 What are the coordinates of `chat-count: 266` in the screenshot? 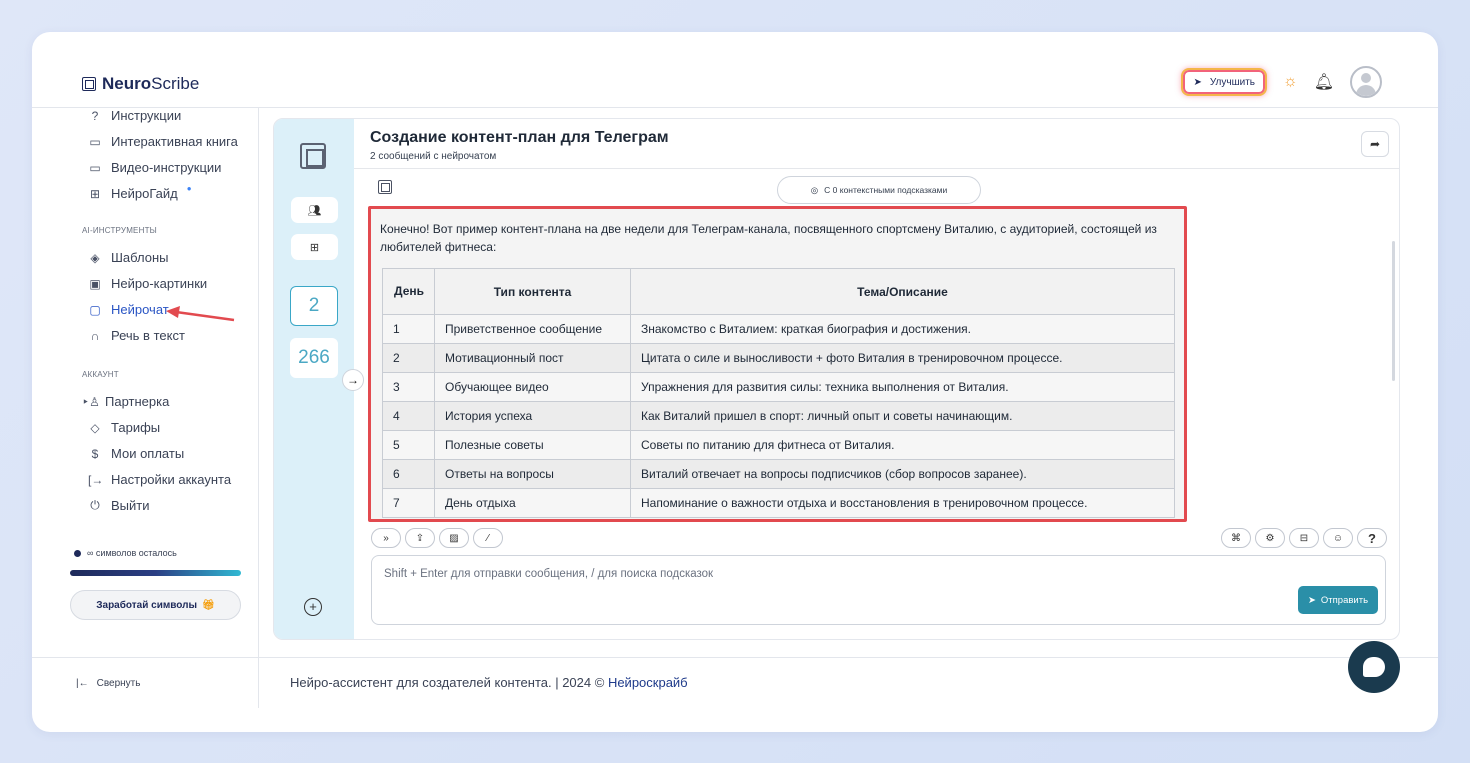 It's located at (314, 358).